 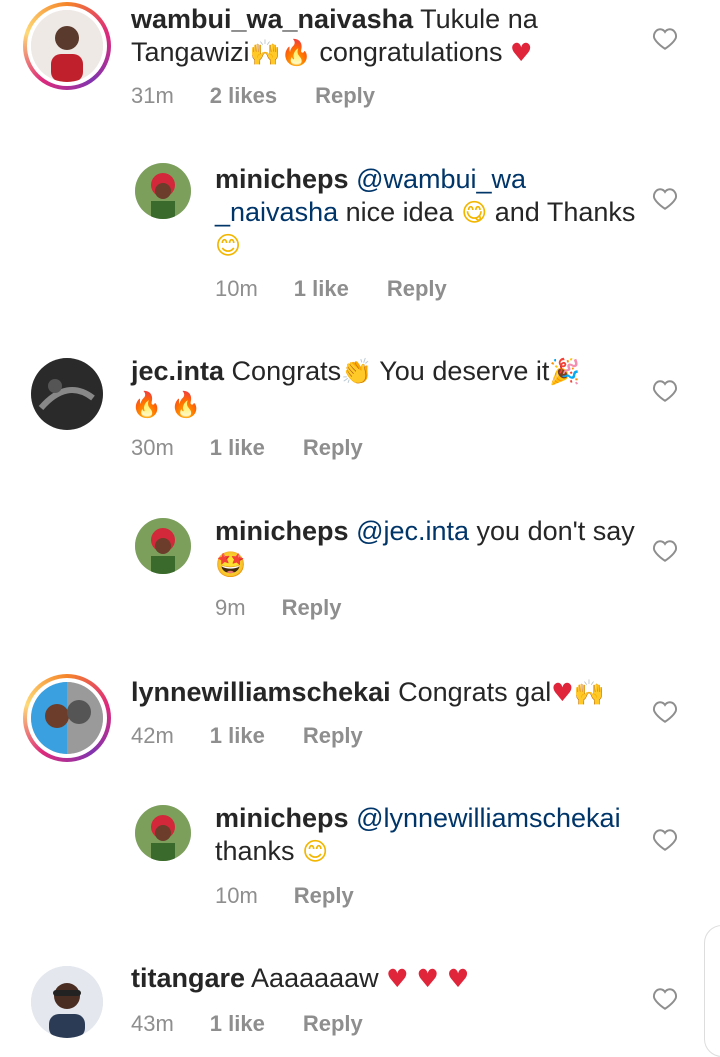 I want to click on comment-text: titangare Aaaaaaaw ♥ ♥ ♥, so click(x=376, y=978).